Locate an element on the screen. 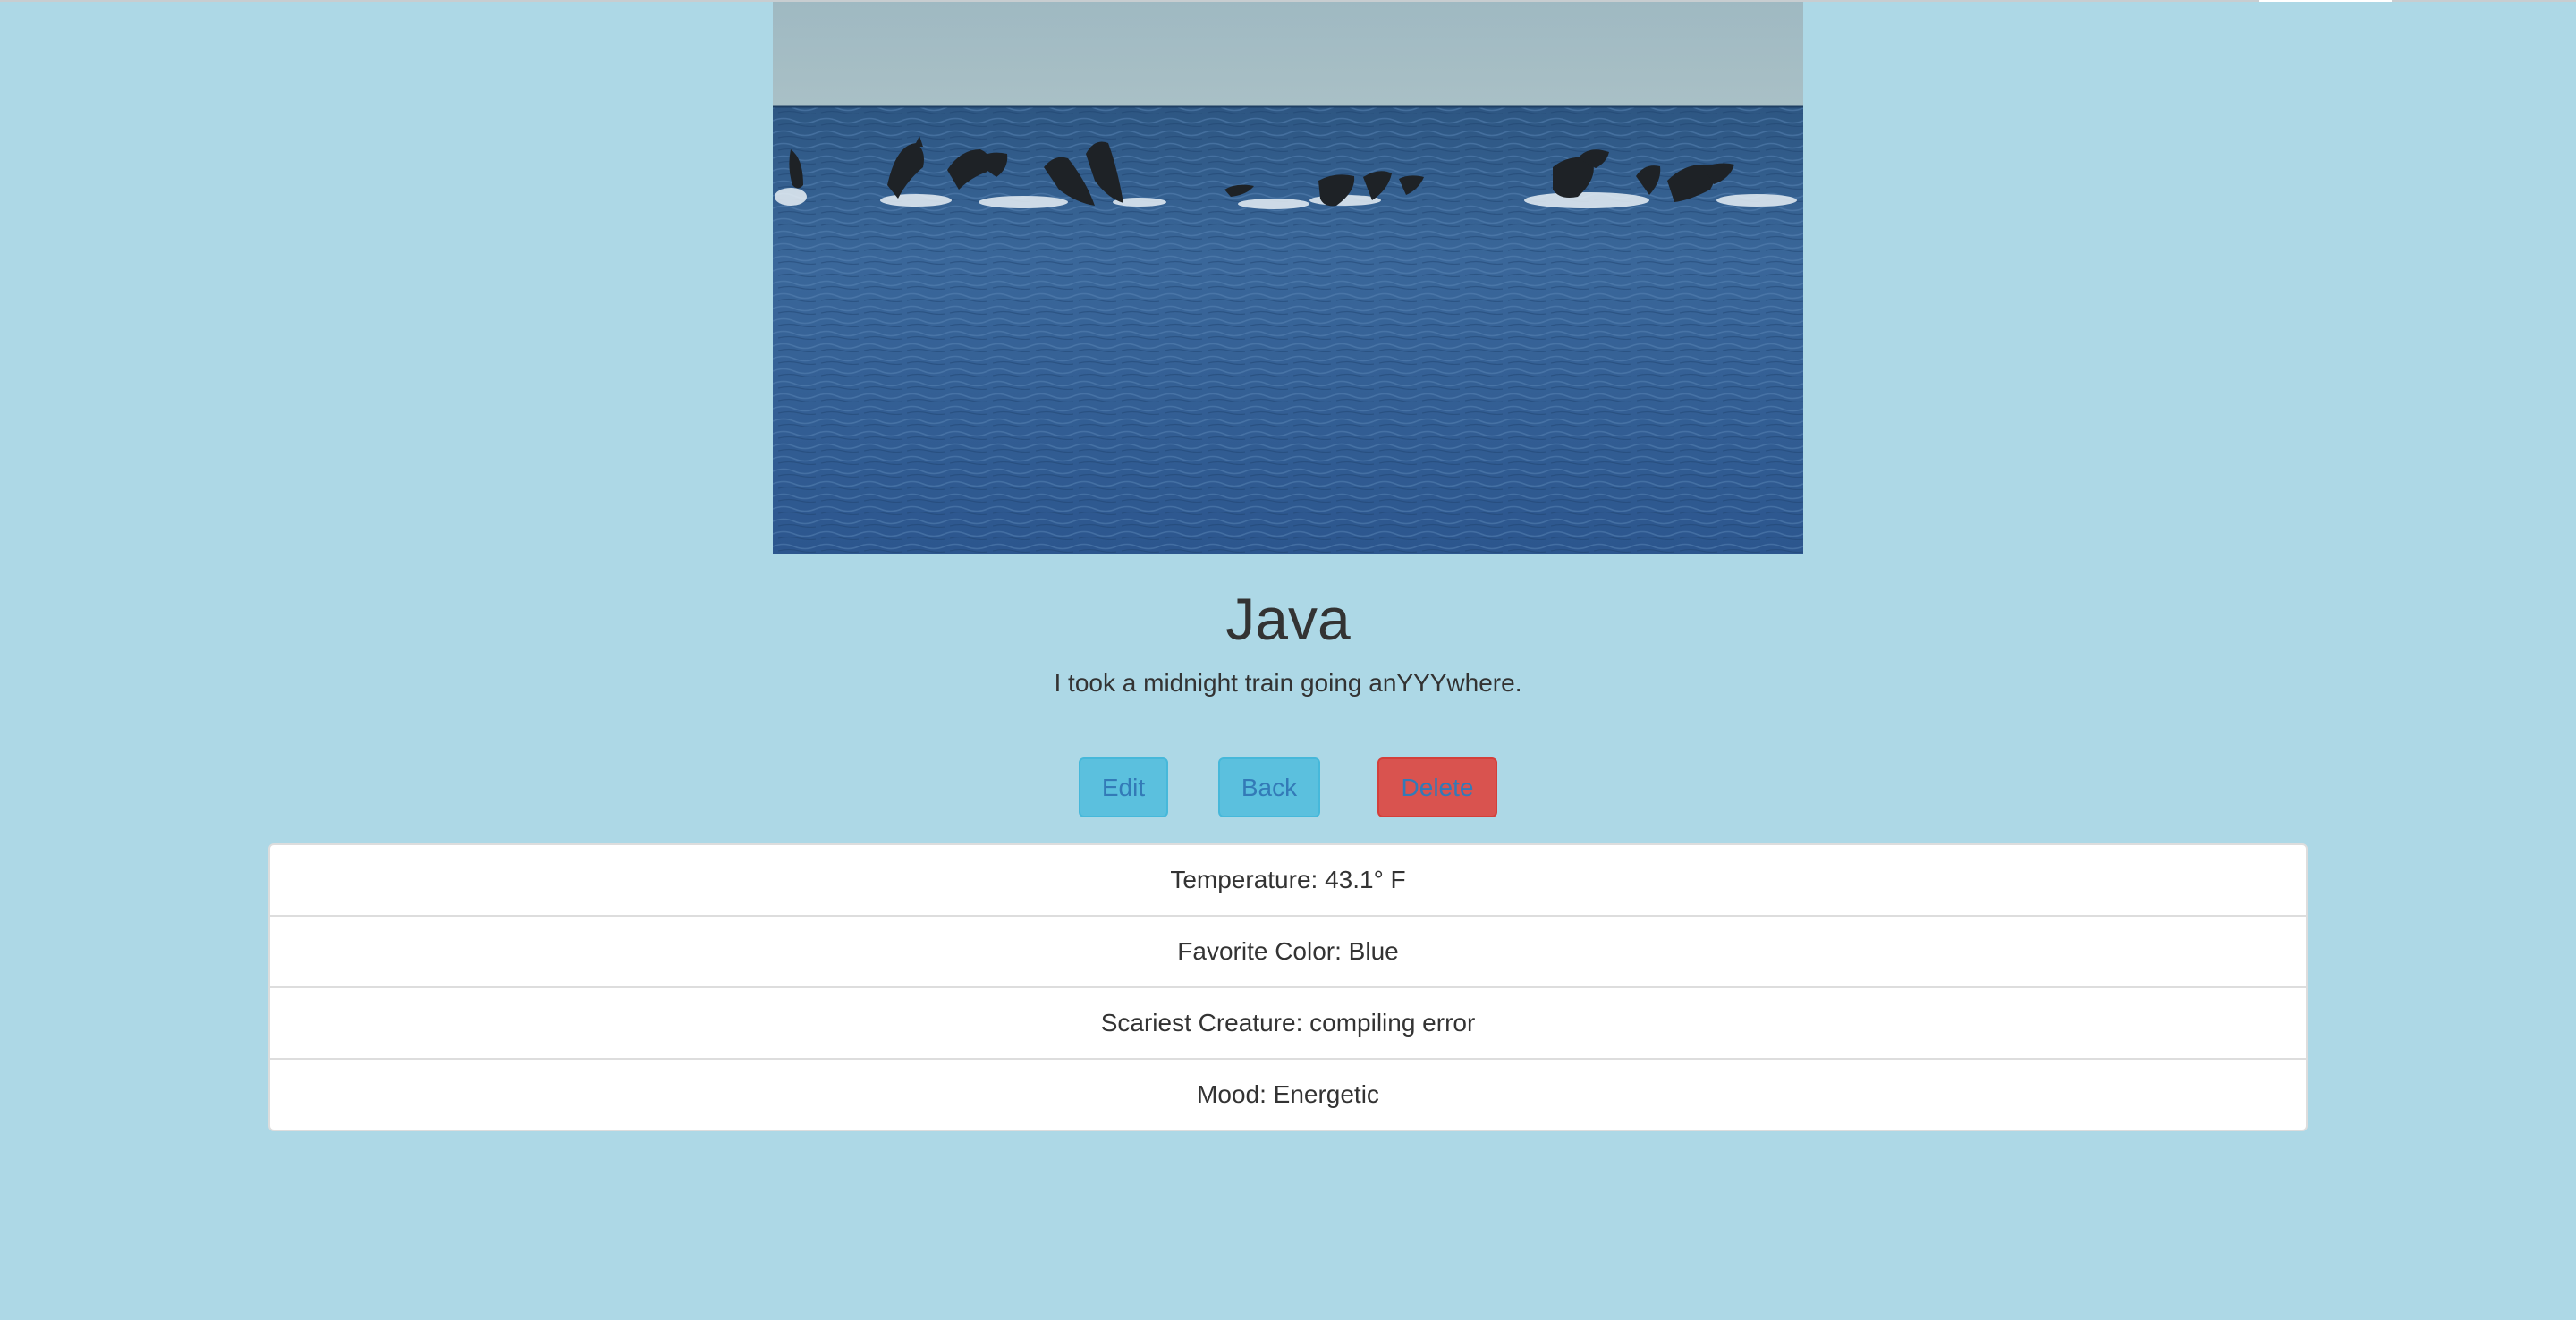  edit-button: Edit is located at coordinates (1123, 787).